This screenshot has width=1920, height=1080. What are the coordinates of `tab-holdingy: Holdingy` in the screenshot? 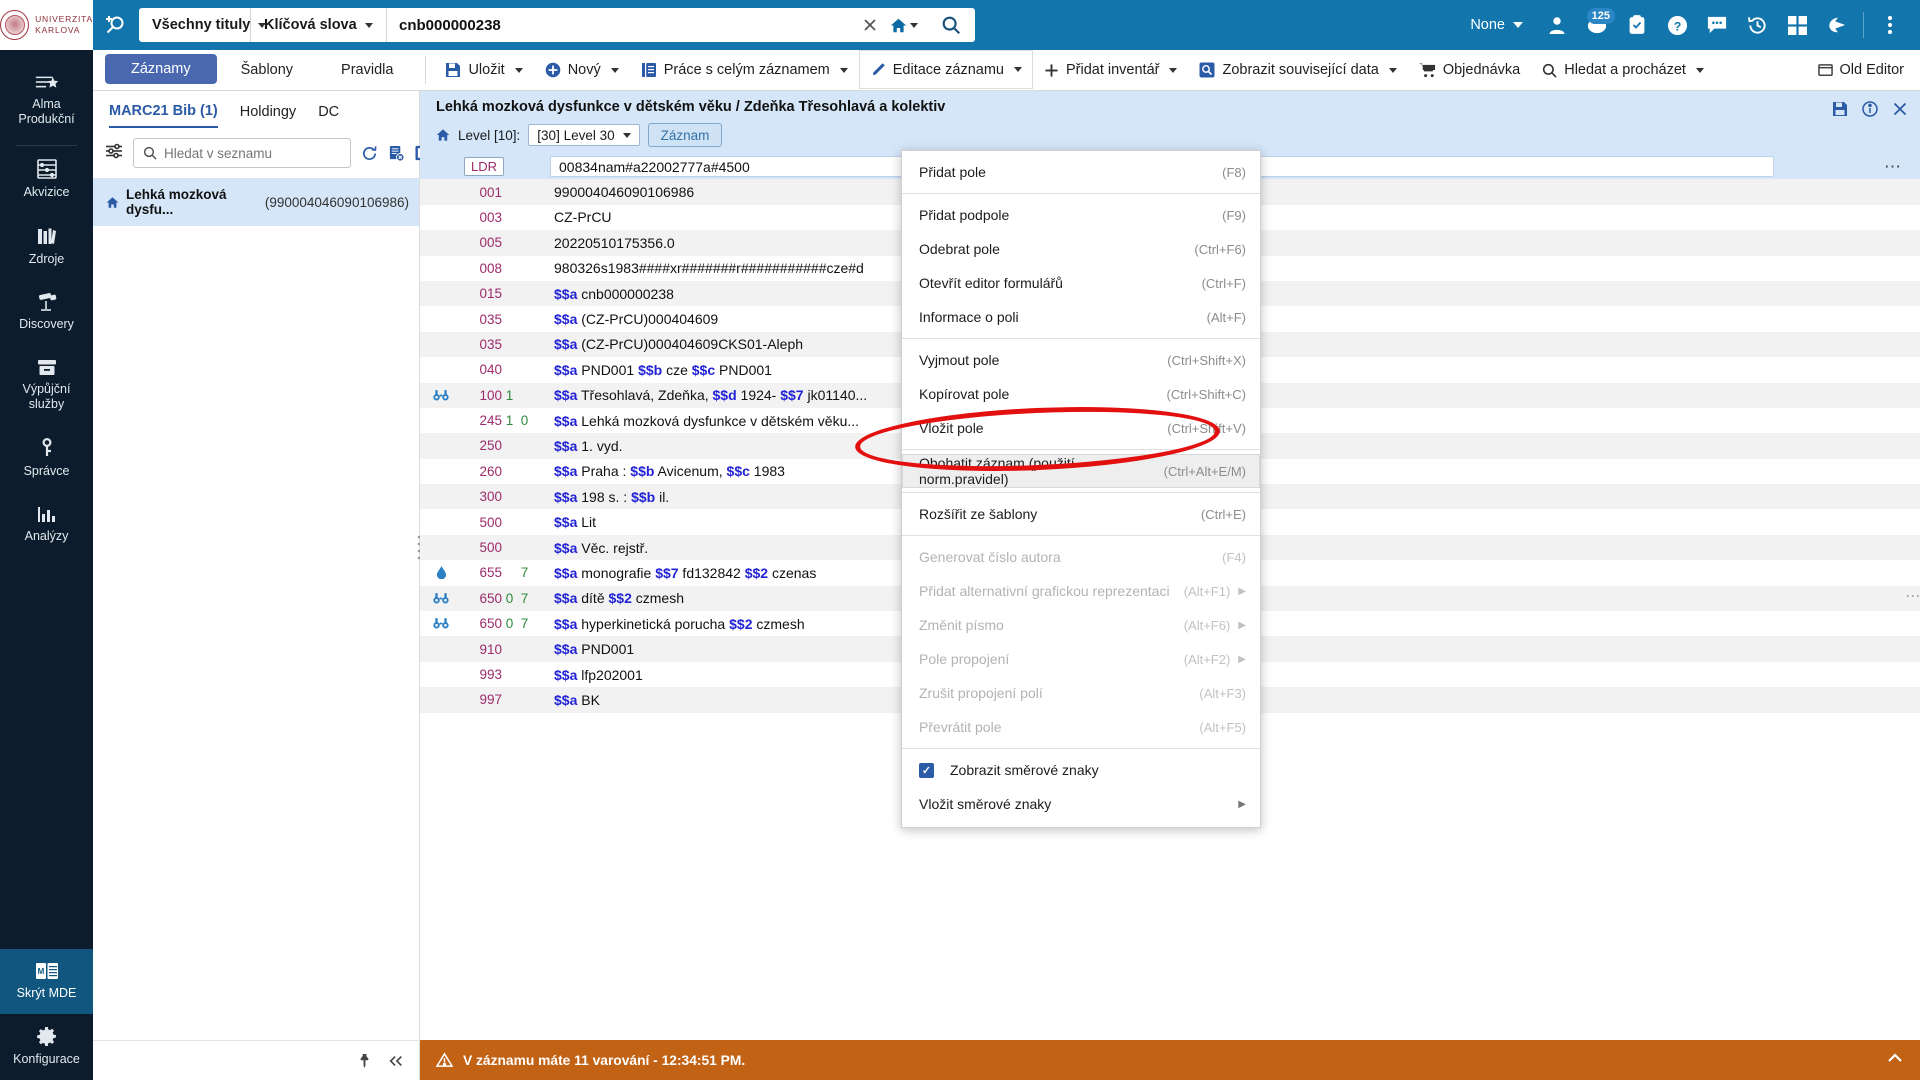 It's located at (268, 115).